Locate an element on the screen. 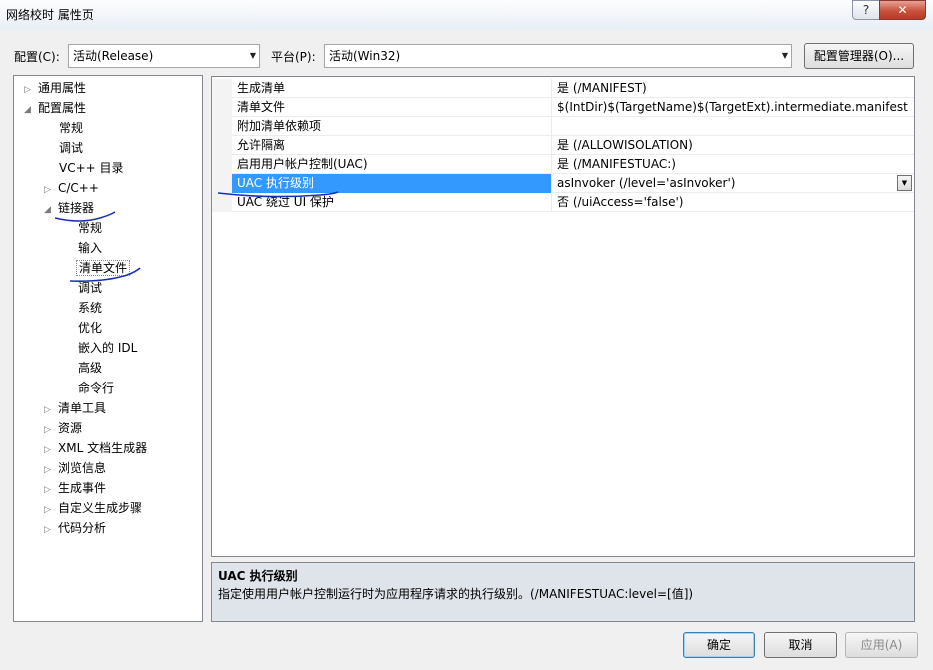 This screenshot has width=933, height=670. tree-item-embedded-idl: 嵌入的 IDL is located at coordinates (107, 348).